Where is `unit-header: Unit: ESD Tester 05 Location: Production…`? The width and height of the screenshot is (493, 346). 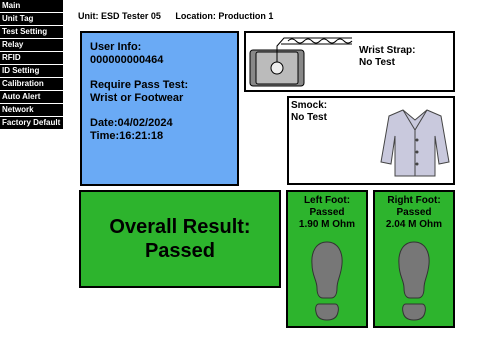
unit-header: Unit: ESD Tester 05 Location: Production… is located at coordinates (181, 16).